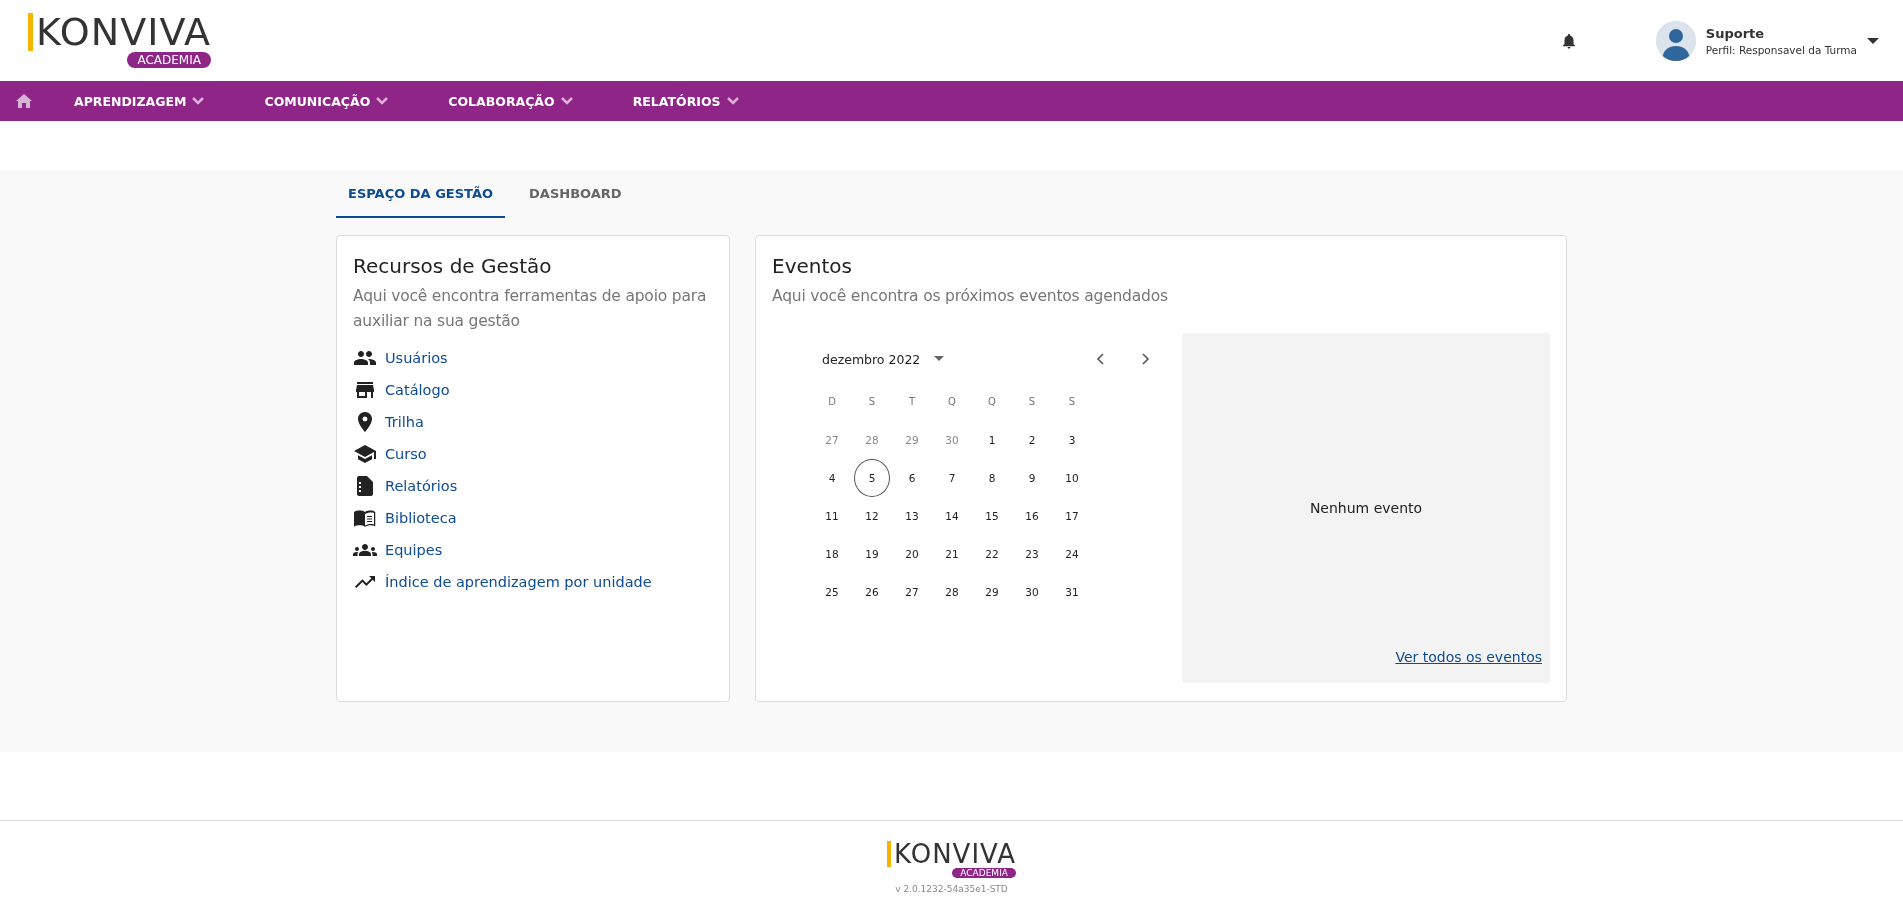  Describe the element at coordinates (912, 478) in the screenshot. I see `calendar-day: 6` at that location.